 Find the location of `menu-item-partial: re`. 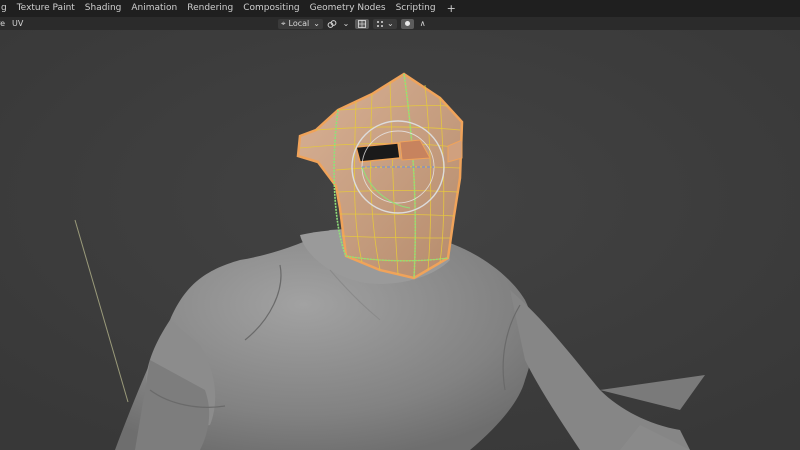

menu-item-partial: re is located at coordinates (2, 23).